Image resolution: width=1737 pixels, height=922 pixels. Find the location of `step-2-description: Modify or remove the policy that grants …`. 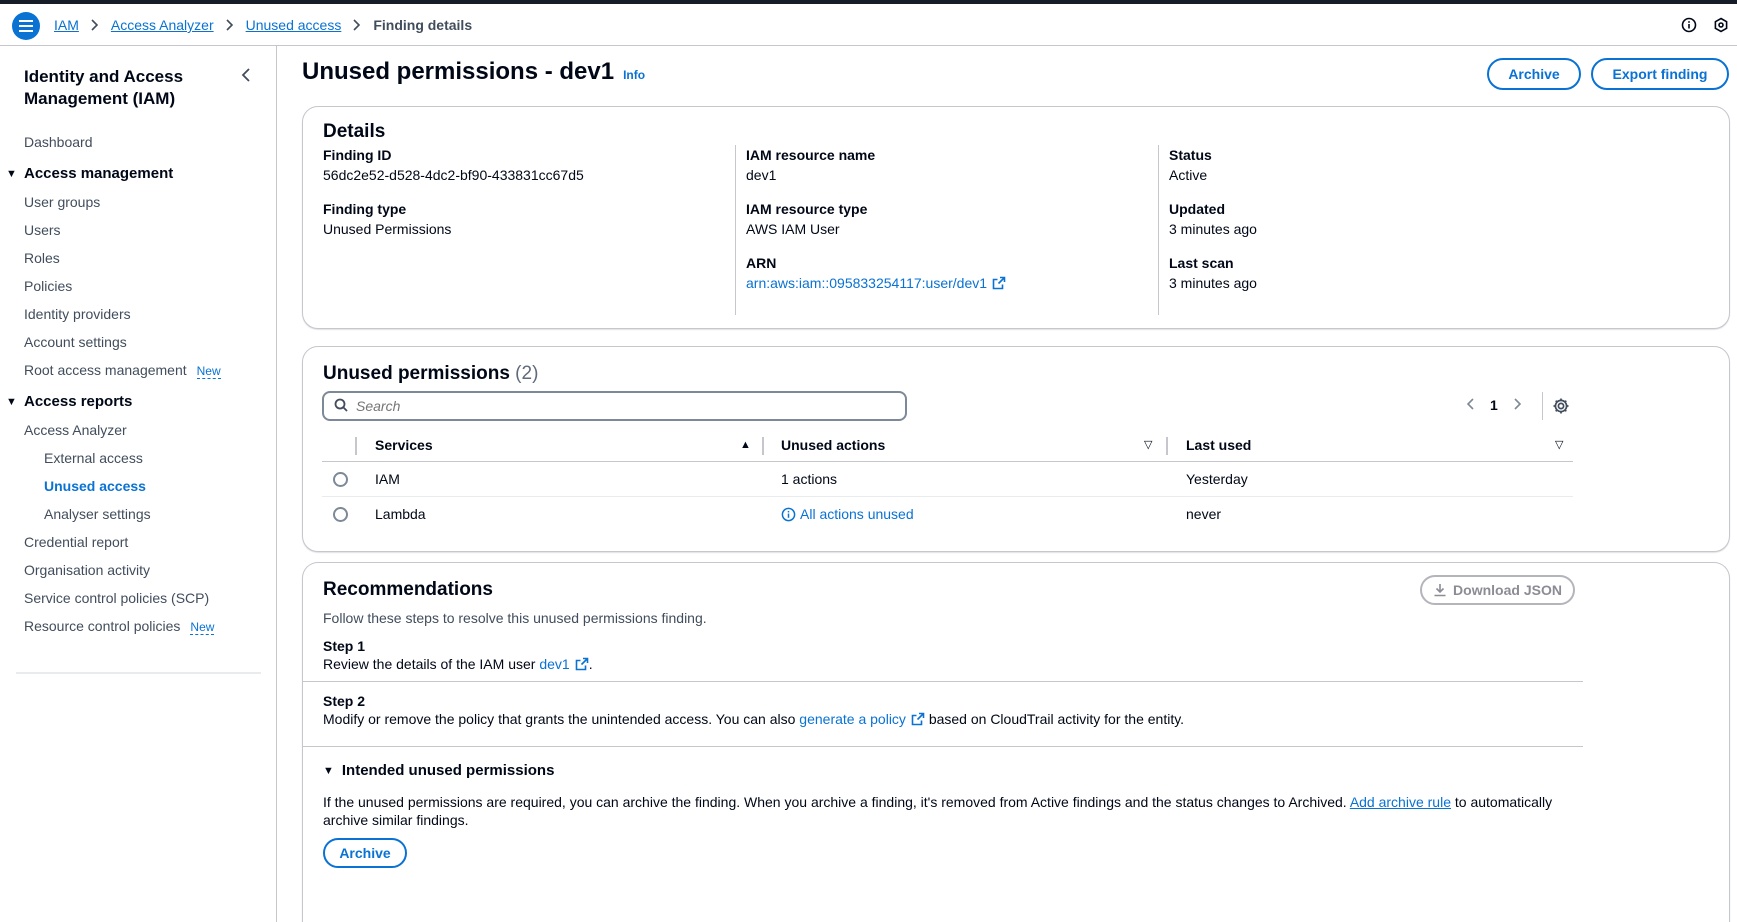

step-2-description: Modify or remove the policy that grants … is located at coordinates (559, 719).